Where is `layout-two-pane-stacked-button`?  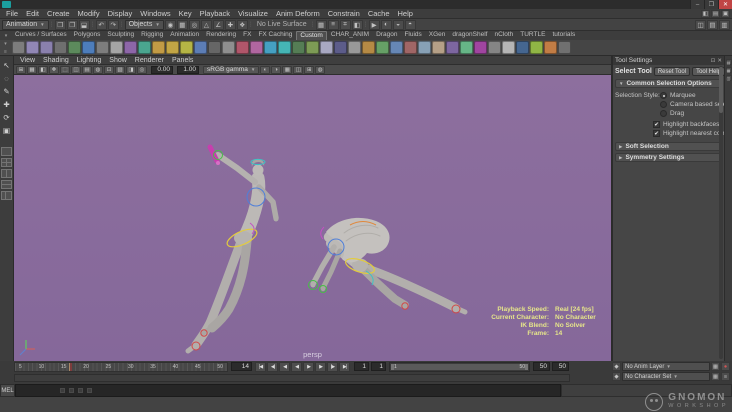
layout-two-pane-stacked-button is located at coordinates (6, 184).